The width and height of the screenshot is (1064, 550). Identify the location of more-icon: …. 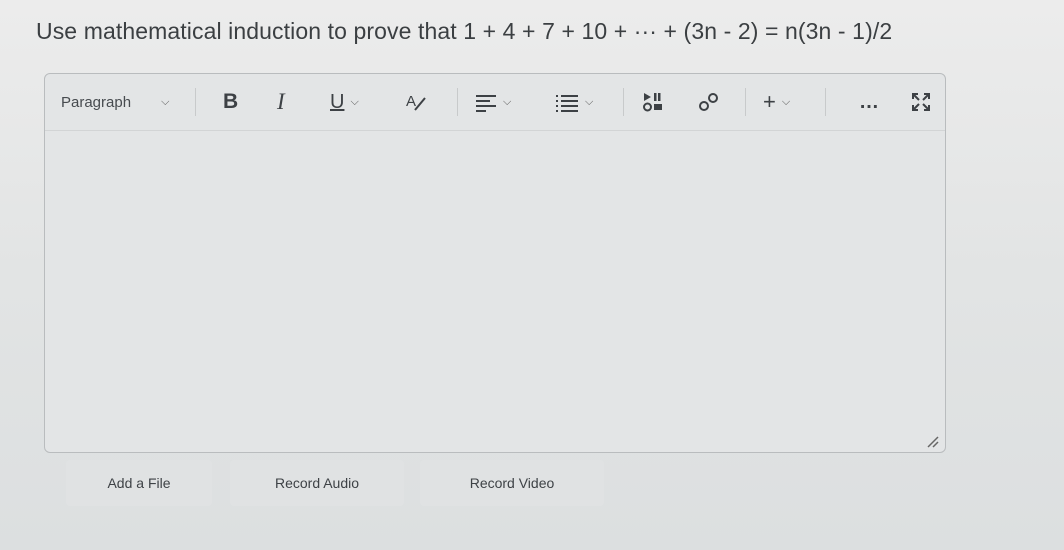
(869, 101).